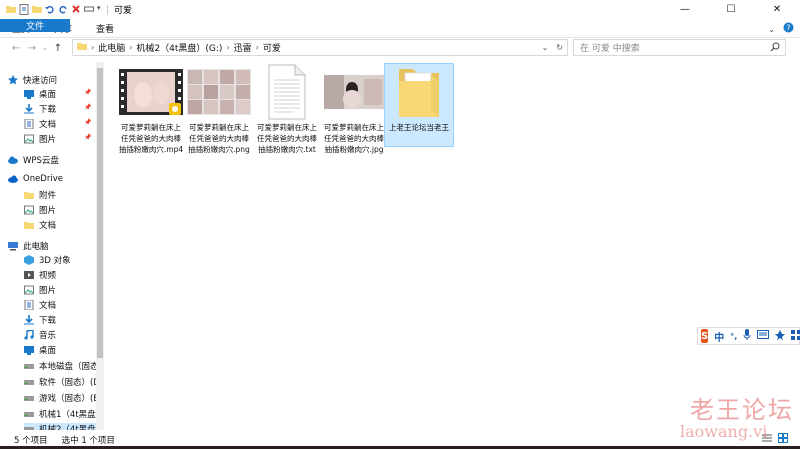  I want to click on sidebar-item-label: 快速访问, so click(40, 81).